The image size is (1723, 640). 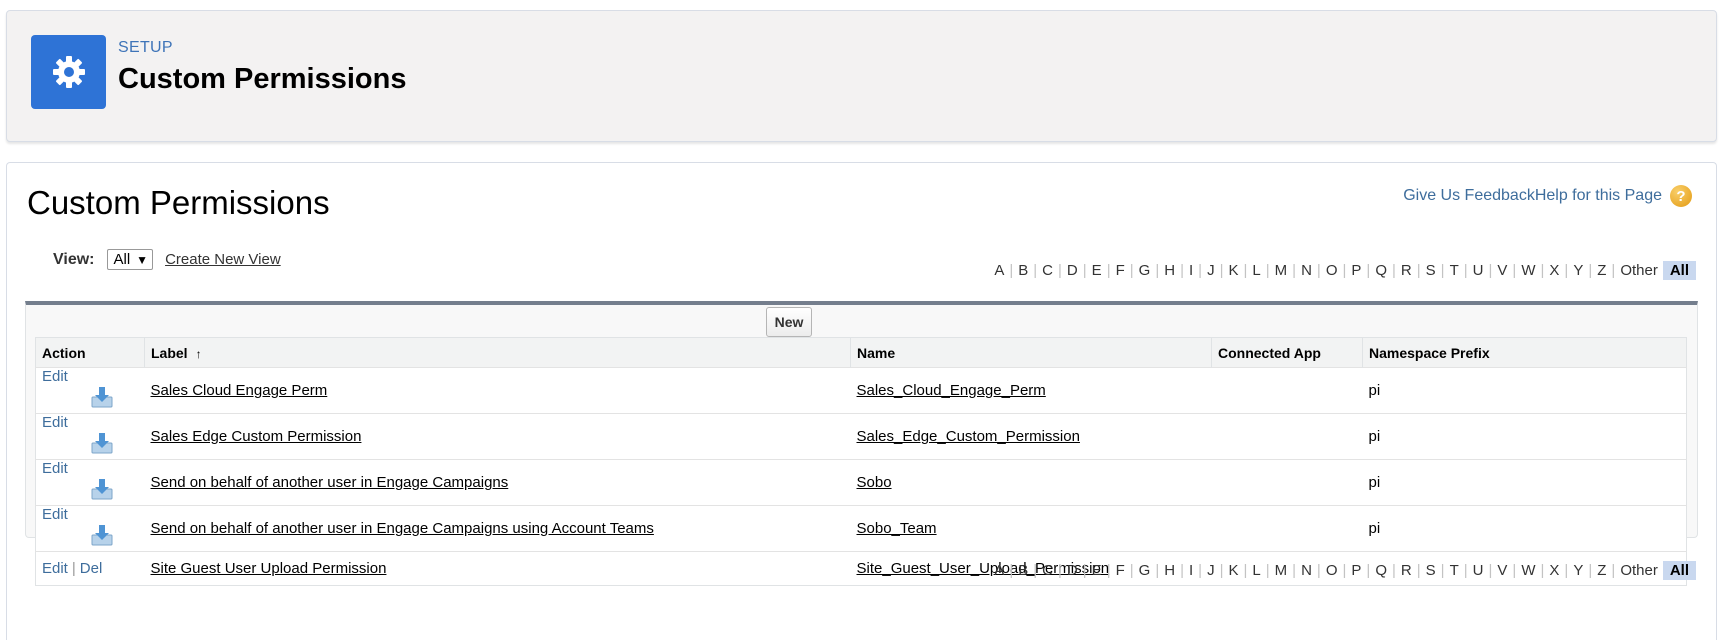 What do you see at coordinates (1031, 352) in the screenshot?
I see `column-name: Name` at bounding box center [1031, 352].